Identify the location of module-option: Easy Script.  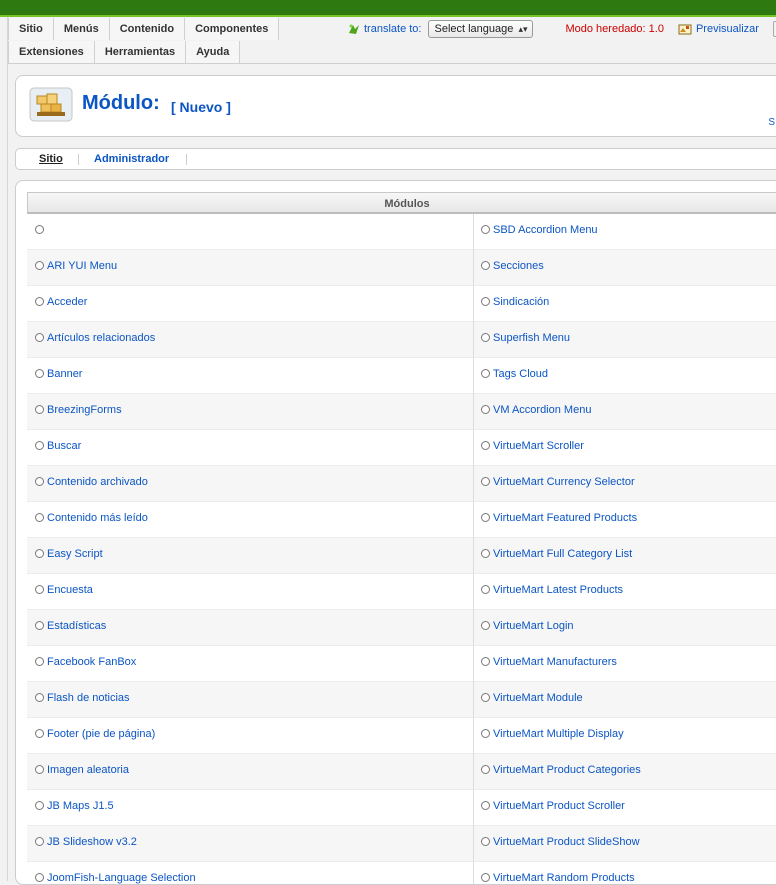
(250, 556).